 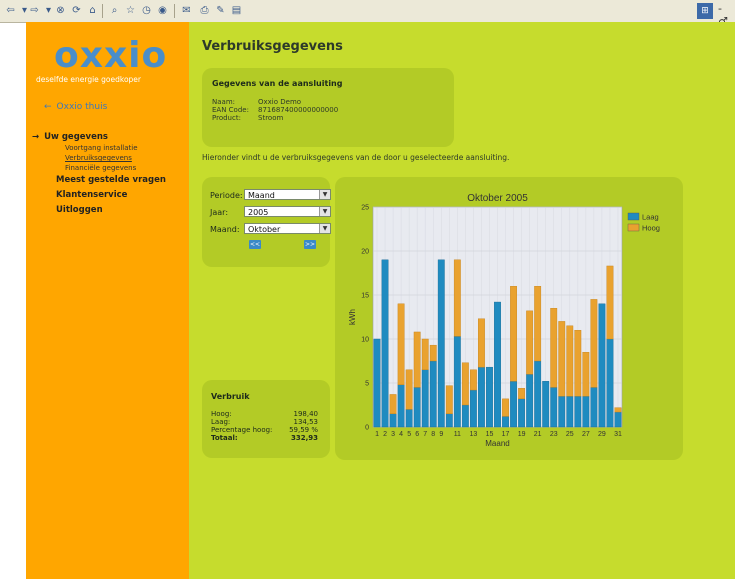 I want to click on y-tick-label: 25, so click(x=365, y=208).